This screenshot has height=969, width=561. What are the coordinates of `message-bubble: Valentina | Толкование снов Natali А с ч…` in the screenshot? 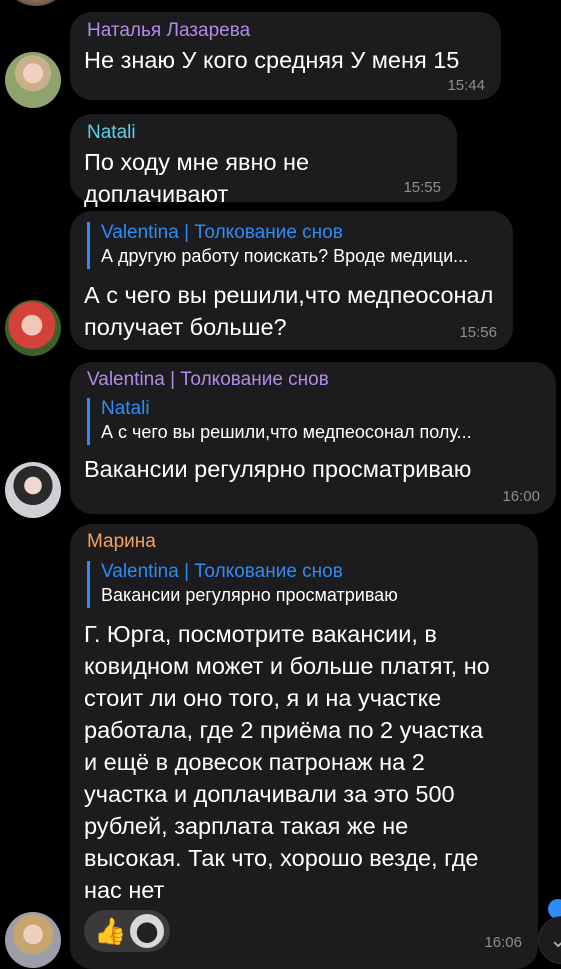 It's located at (313, 438).